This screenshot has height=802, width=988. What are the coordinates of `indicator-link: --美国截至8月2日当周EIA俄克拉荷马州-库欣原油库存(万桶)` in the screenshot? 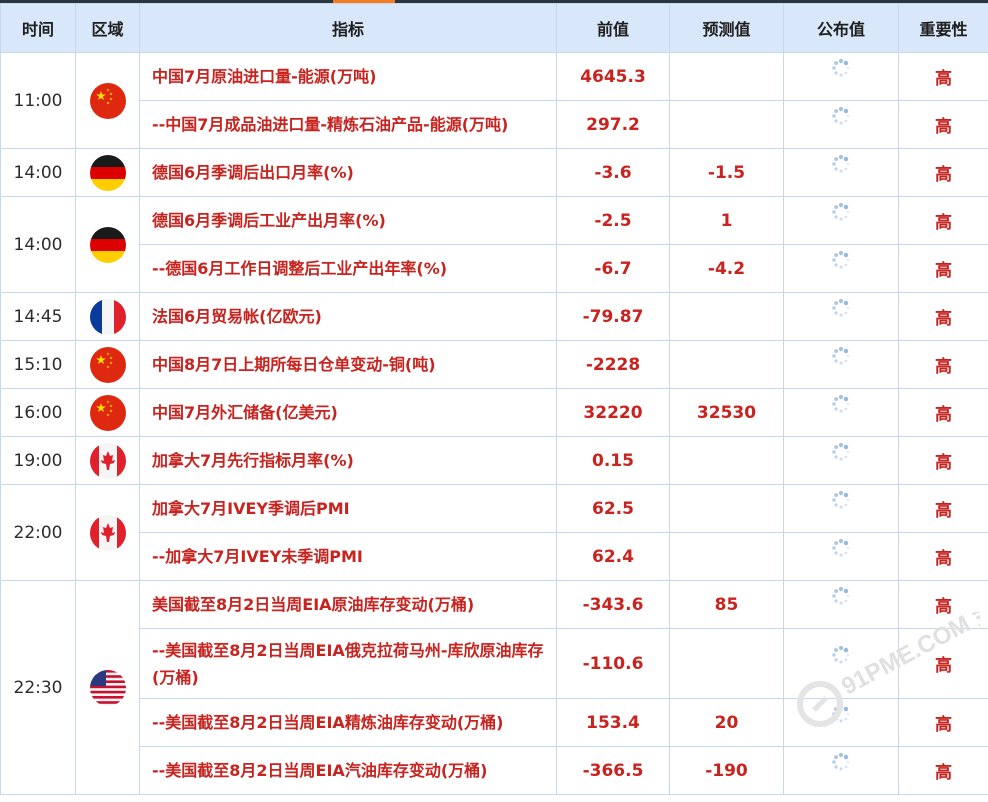 It's located at (348, 663).